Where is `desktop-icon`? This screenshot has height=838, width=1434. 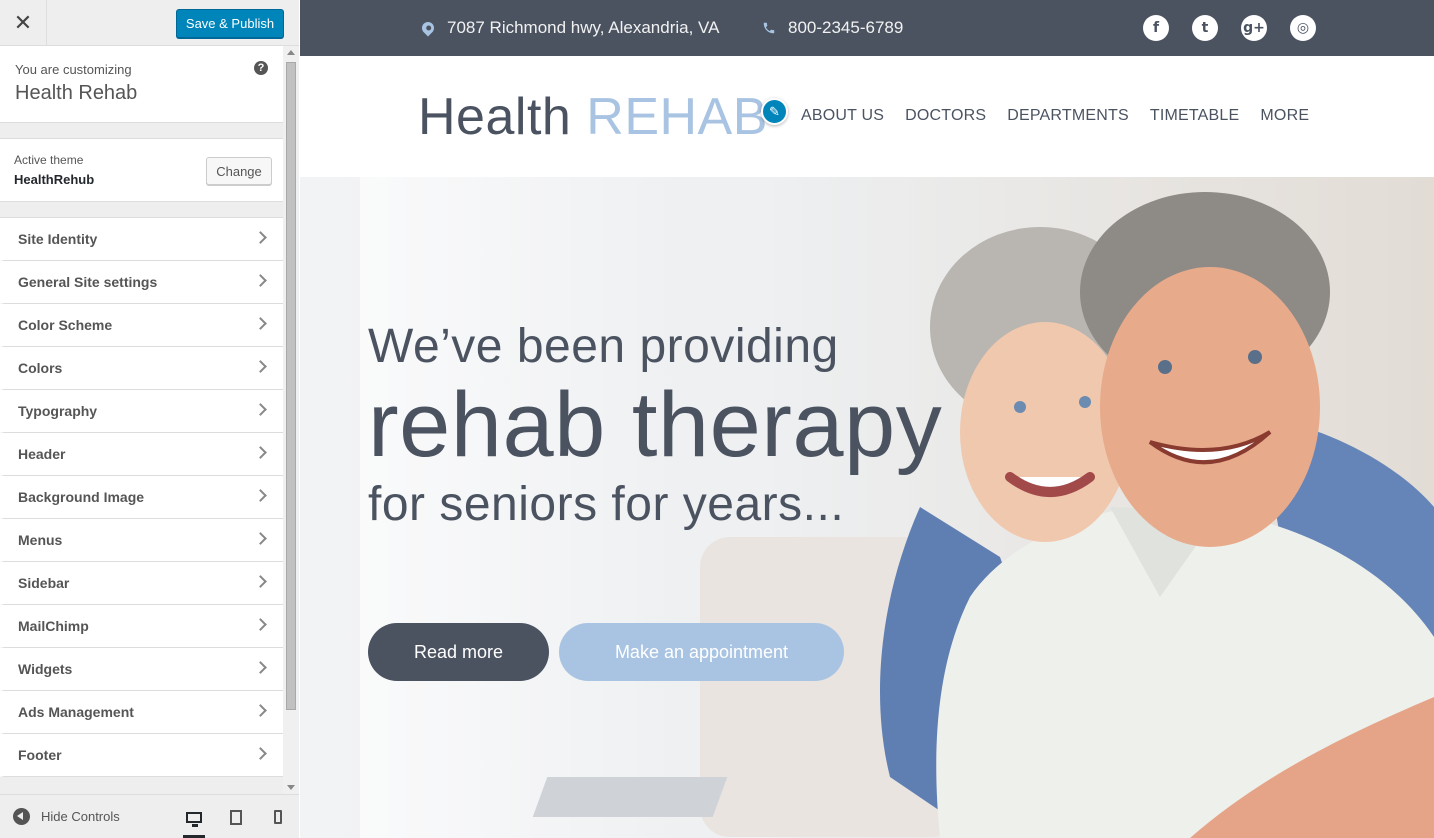
desktop-icon is located at coordinates (194, 819).